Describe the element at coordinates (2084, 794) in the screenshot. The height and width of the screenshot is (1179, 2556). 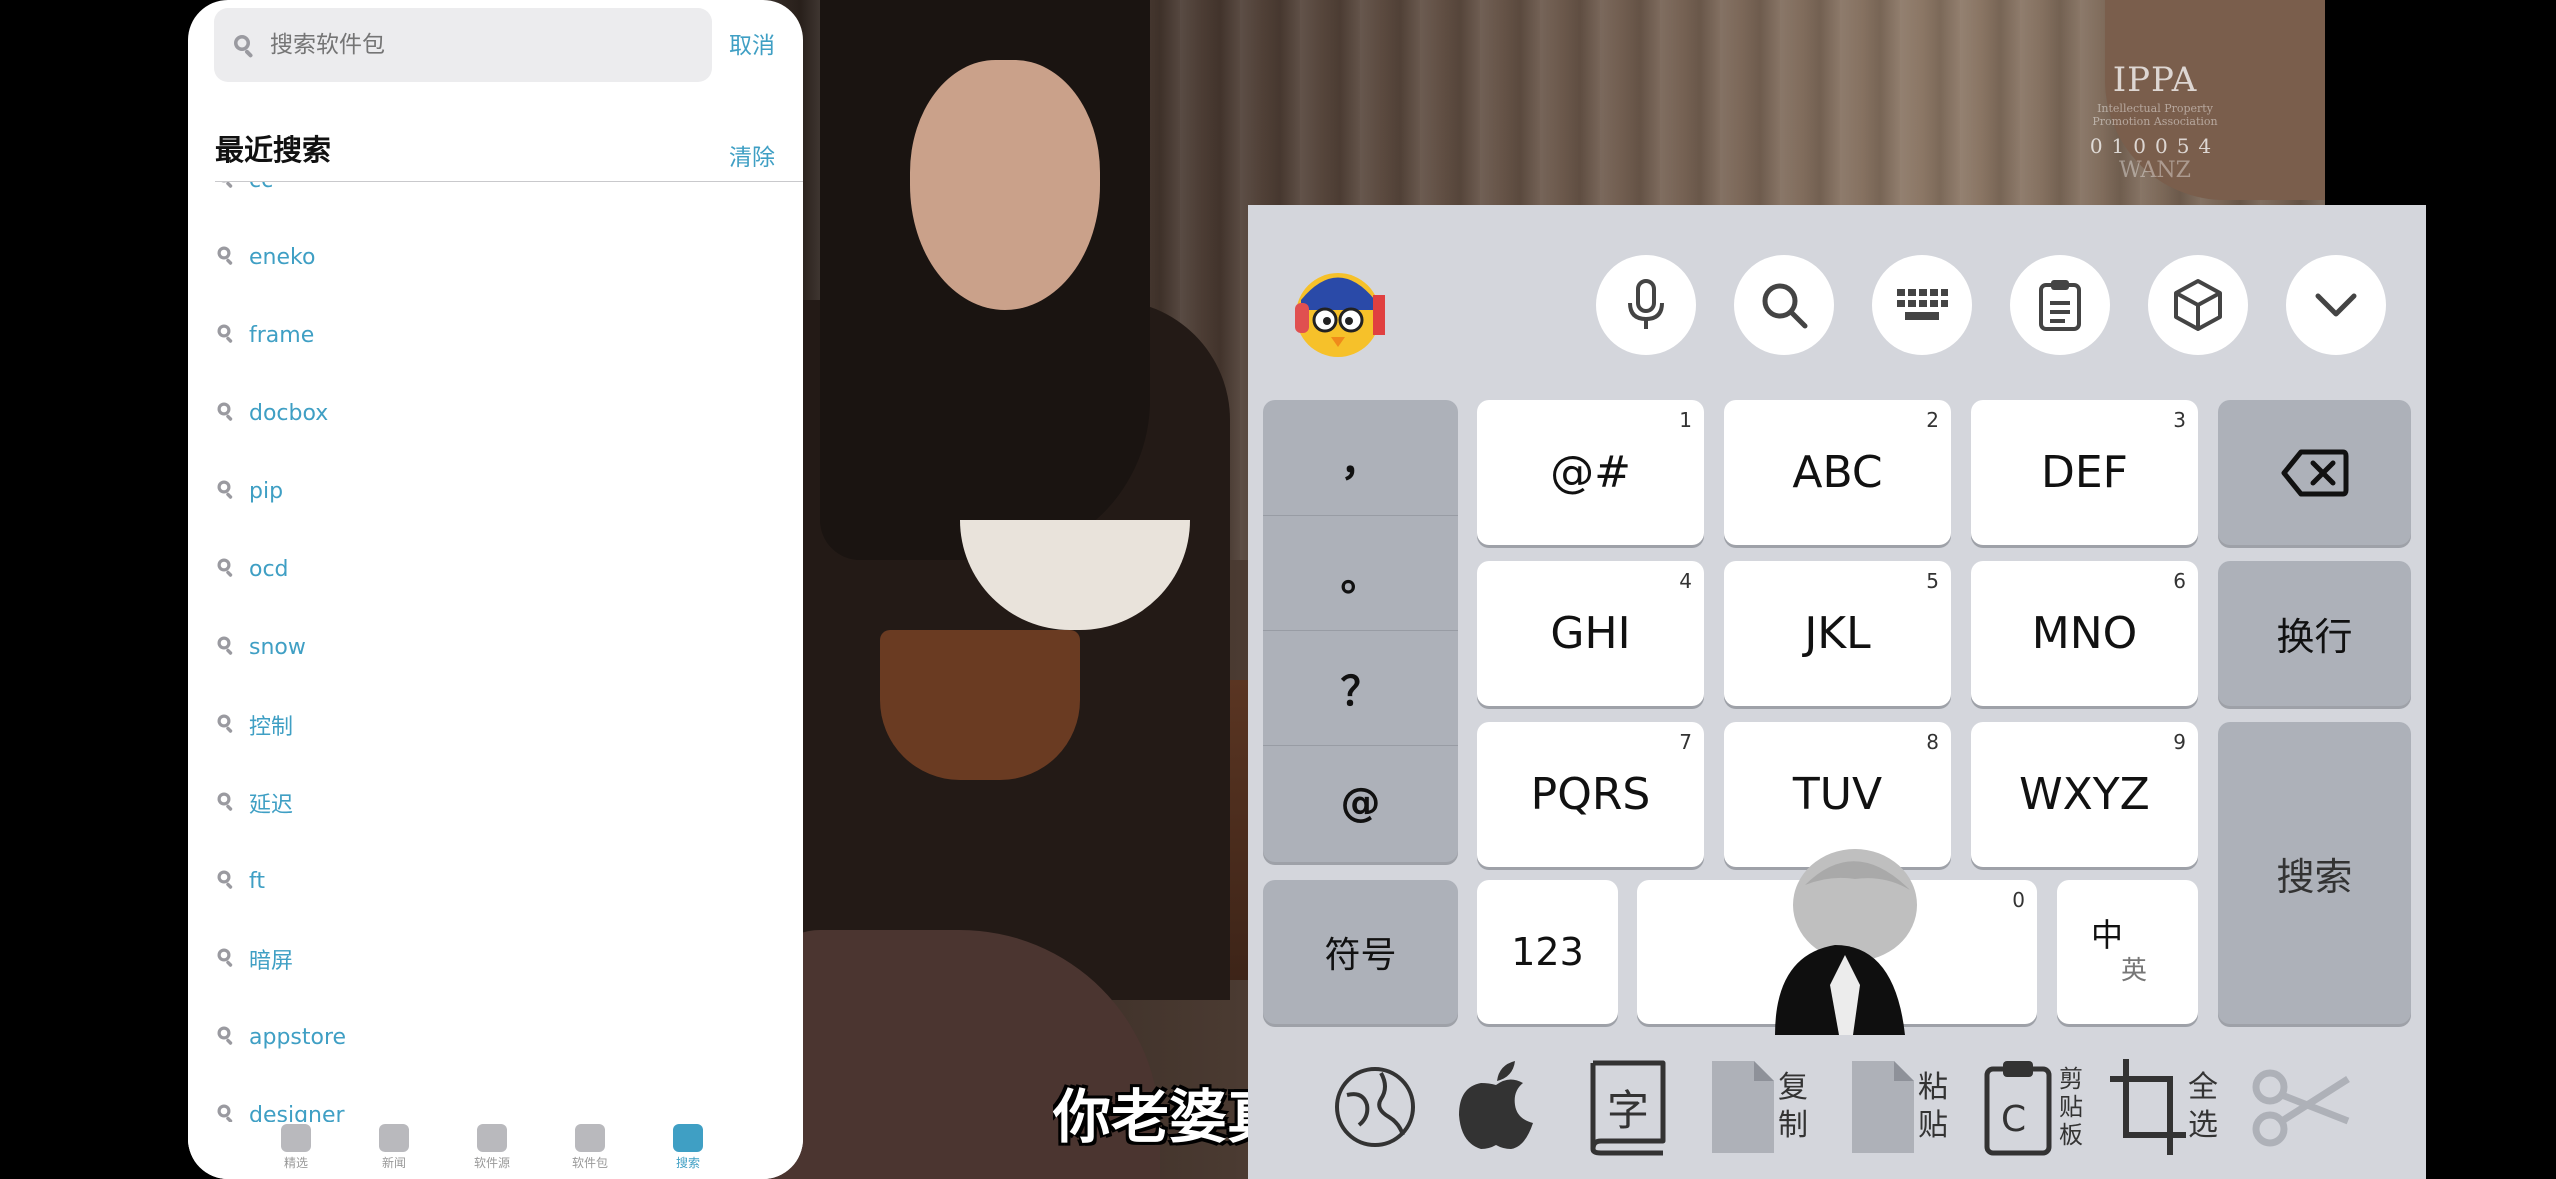
I see `key-9: WXYZ 9` at that location.